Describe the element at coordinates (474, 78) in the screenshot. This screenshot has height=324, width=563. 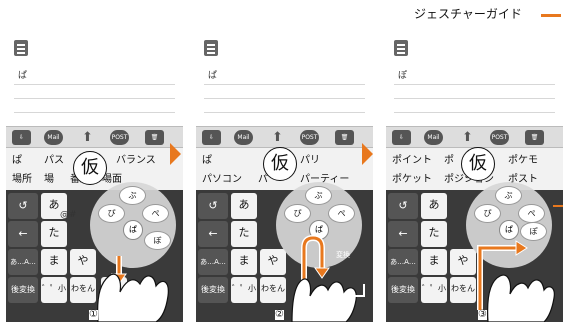
I see `memo-area: ぽ` at that location.